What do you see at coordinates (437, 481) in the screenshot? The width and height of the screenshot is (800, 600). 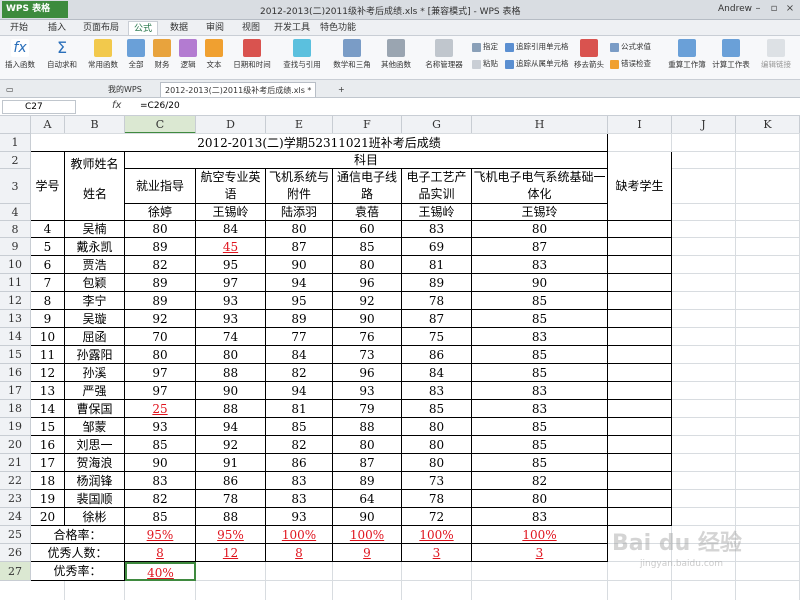 I see `score-cell: 73` at bounding box center [437, 481].